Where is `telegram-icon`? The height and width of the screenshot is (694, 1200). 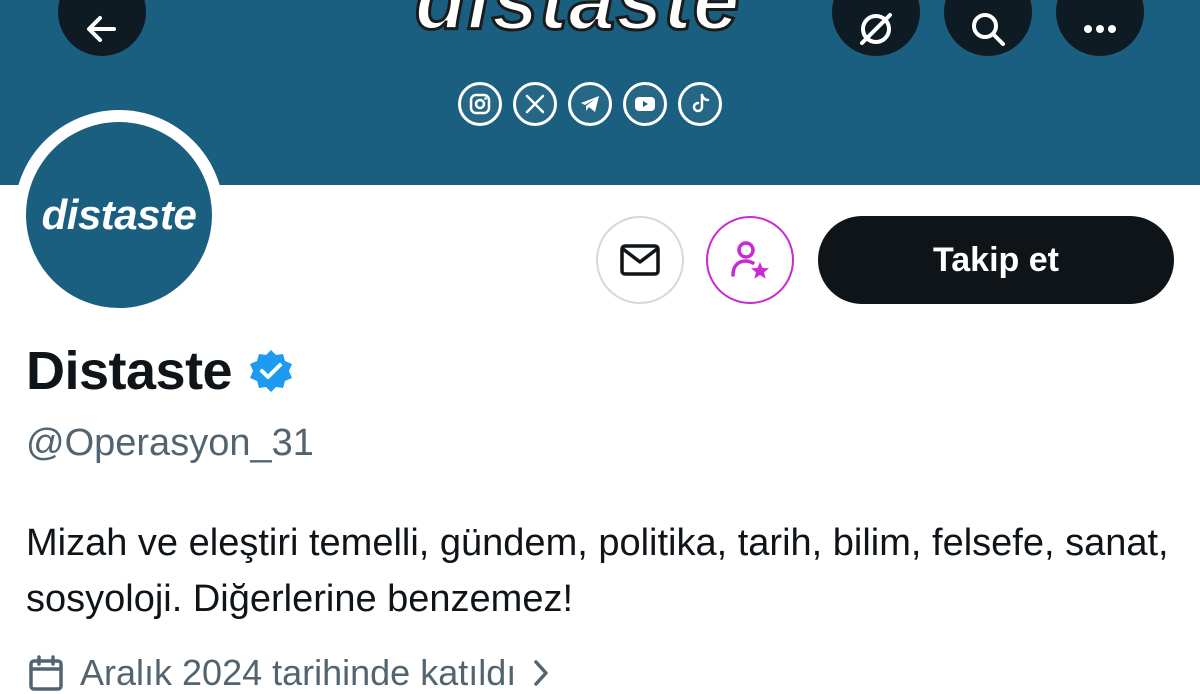
telegram-icon is located at coordinates (590, 104).